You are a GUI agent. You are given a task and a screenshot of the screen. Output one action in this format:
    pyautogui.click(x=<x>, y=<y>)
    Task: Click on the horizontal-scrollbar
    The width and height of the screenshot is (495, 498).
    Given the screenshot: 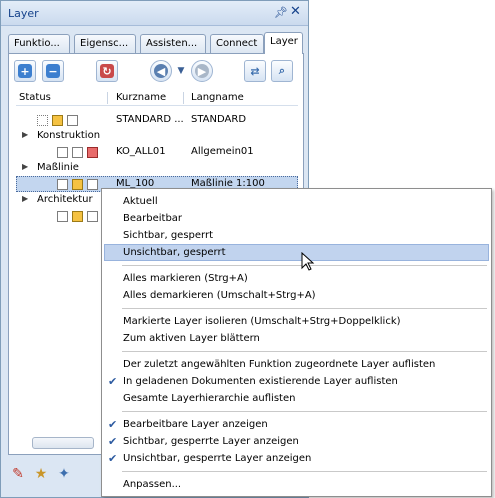 What is the action you would take?
    pyautogui.click(x=63, y=443)
    